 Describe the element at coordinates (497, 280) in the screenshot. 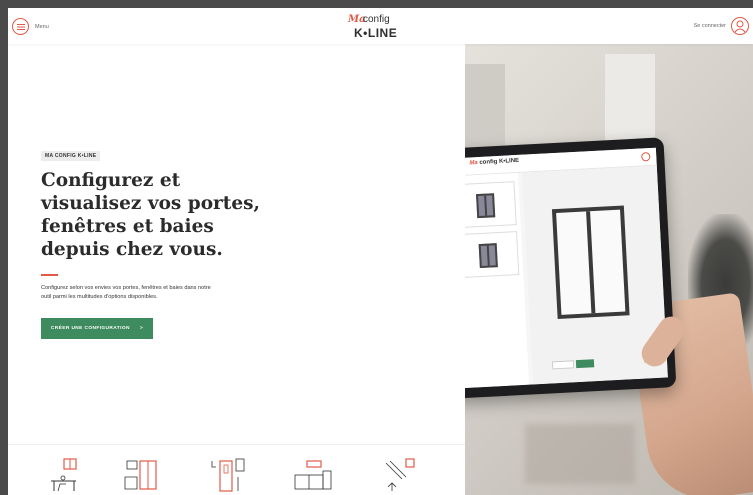

I see `tablet-product-list` at that location.